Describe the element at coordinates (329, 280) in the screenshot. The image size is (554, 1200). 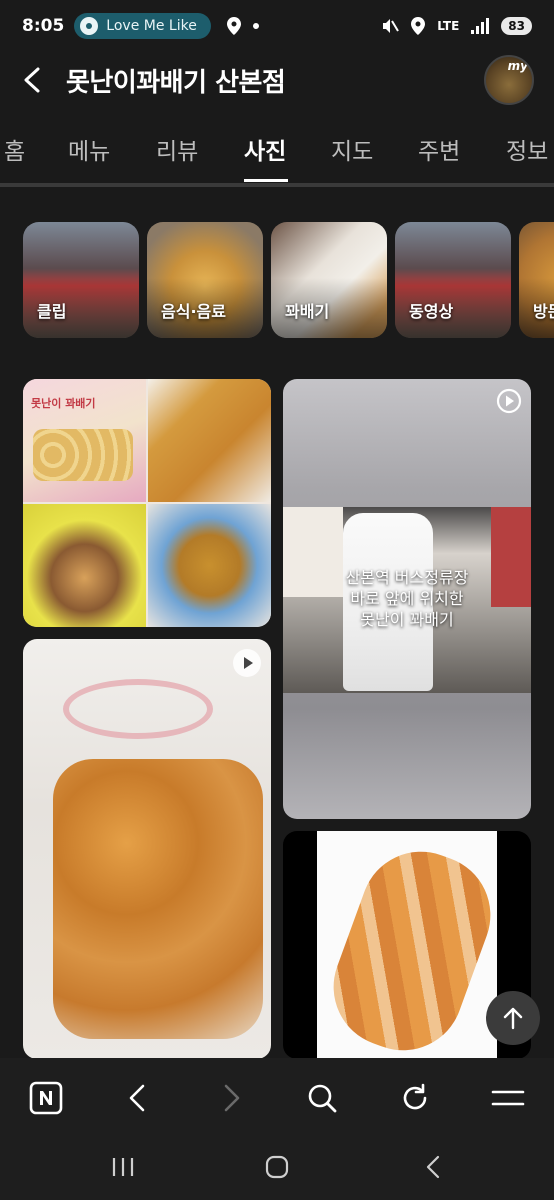
I see `category-twisted-donut: 꽈배기` at that location.